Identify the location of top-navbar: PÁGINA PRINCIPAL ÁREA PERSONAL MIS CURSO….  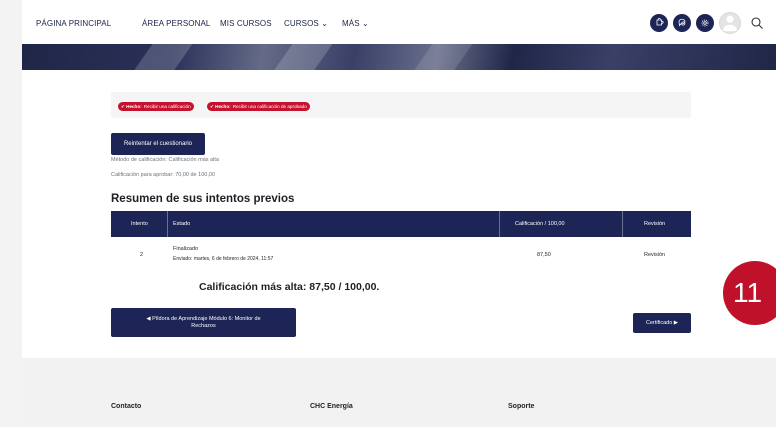
(399, 22).